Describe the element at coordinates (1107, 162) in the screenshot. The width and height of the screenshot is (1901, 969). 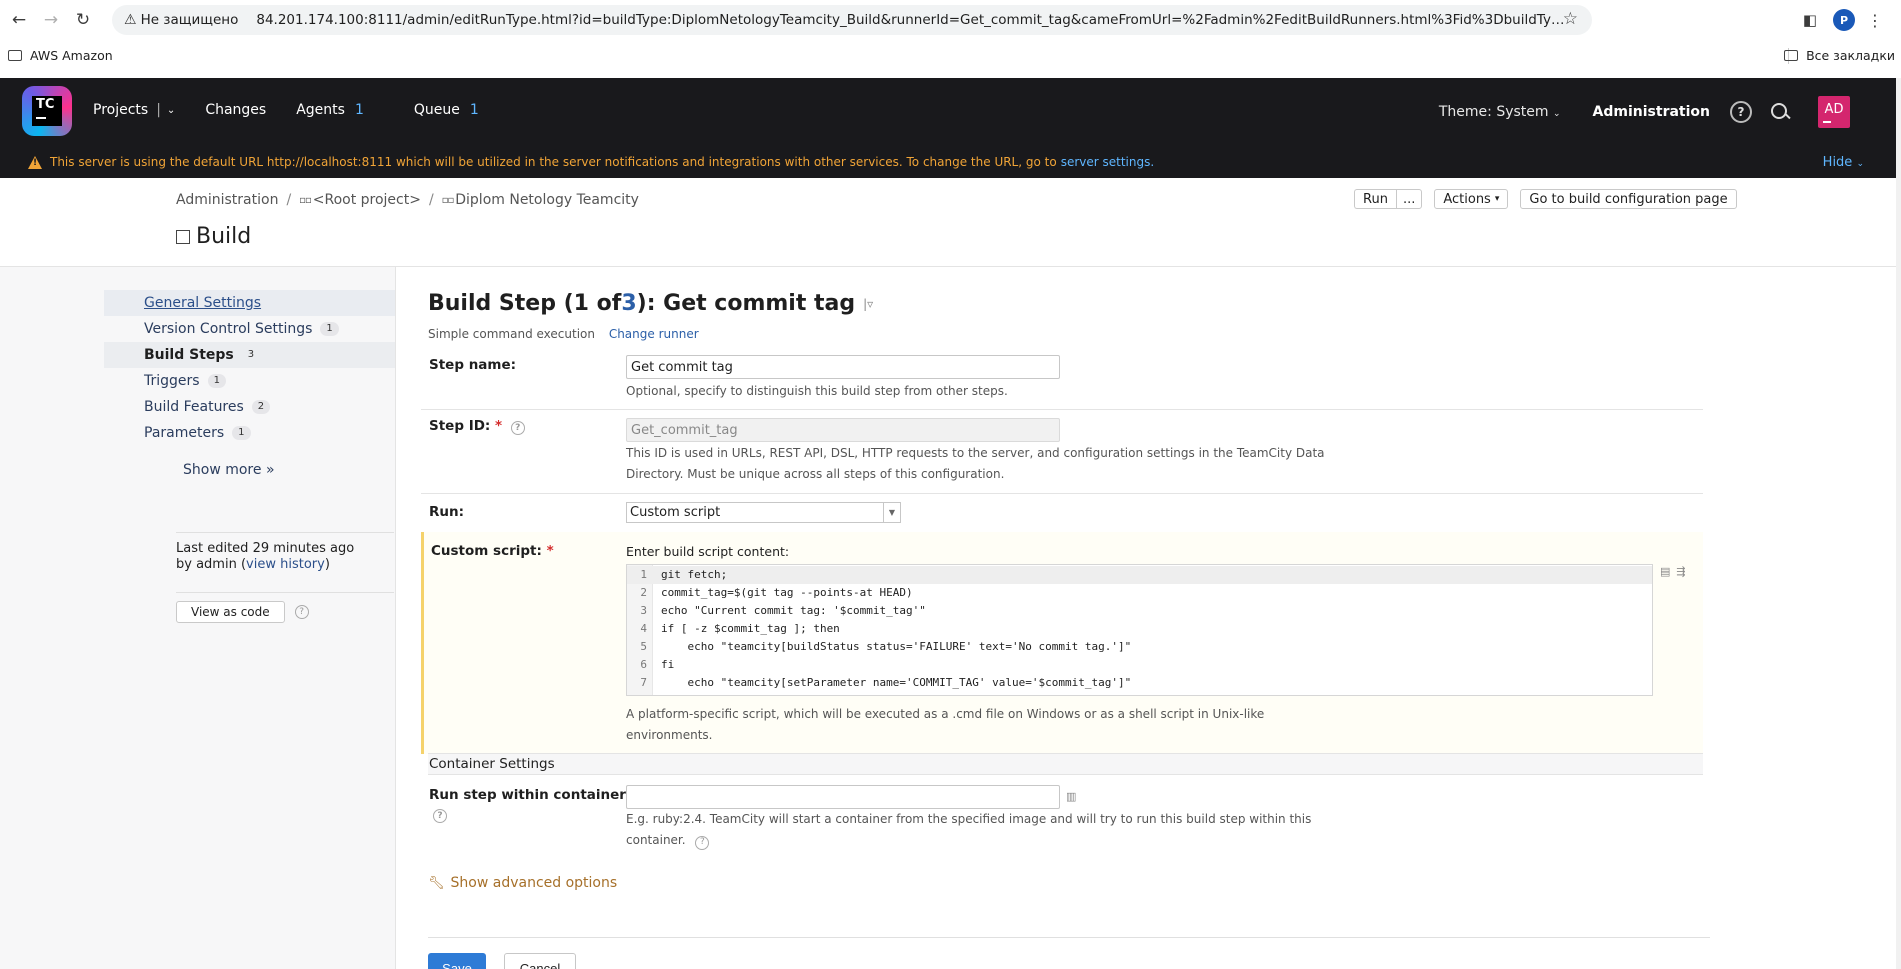
I see `server-settings-link: server settings.` at that location.